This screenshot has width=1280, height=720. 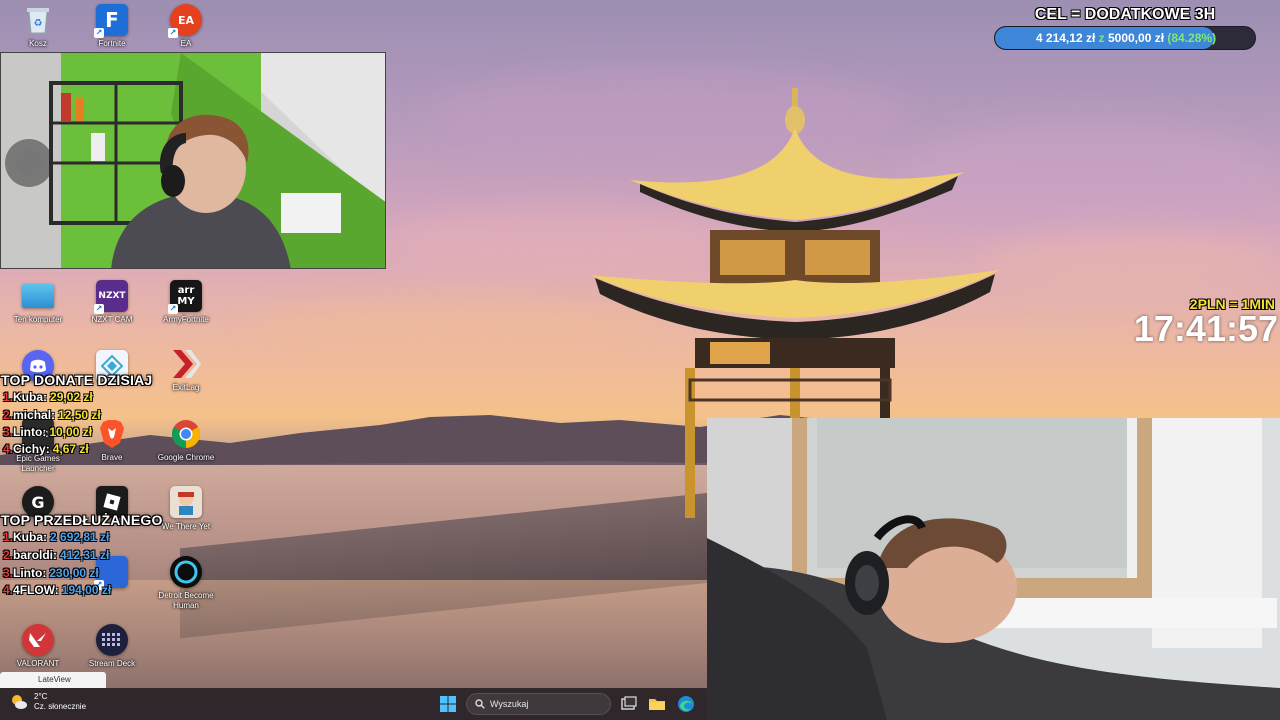 I want to click on recycle-bin-icon: ♻, so click(x=38, y=20).